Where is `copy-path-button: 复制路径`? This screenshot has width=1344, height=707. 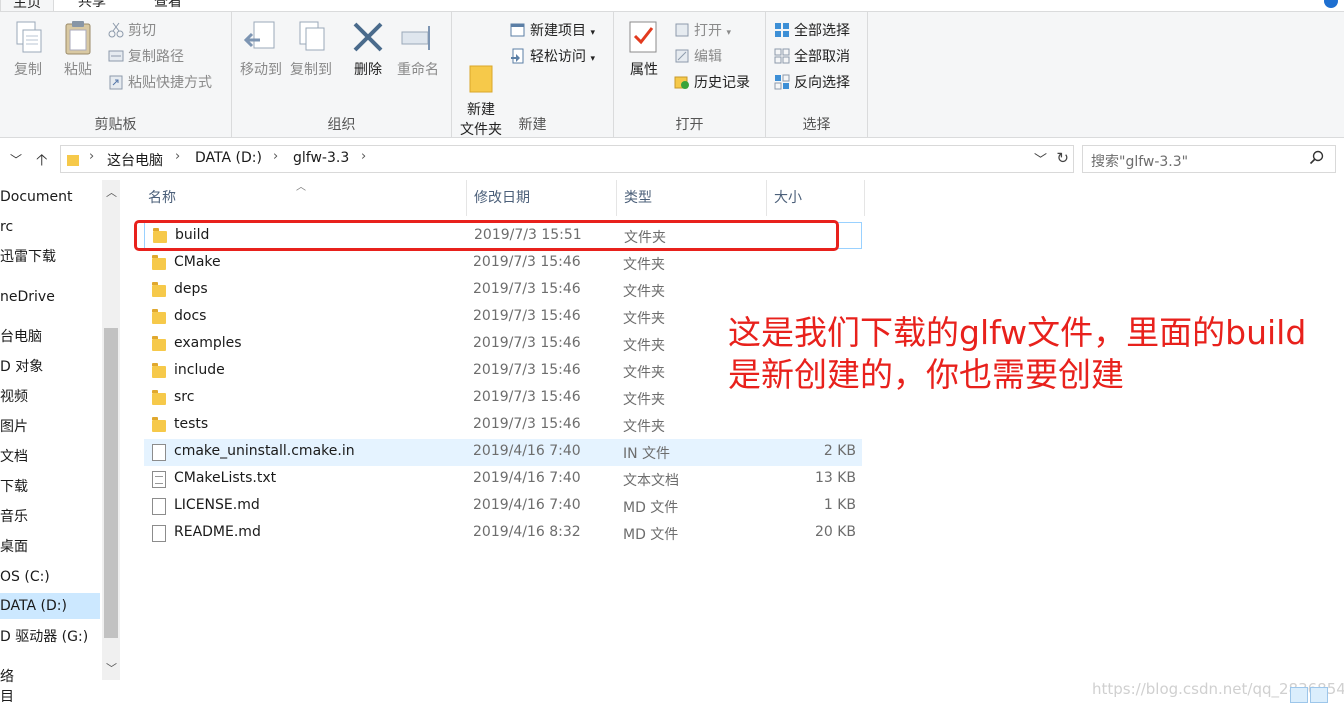
copy-path-button: 复制路径 is located at coordinates (146, 57).